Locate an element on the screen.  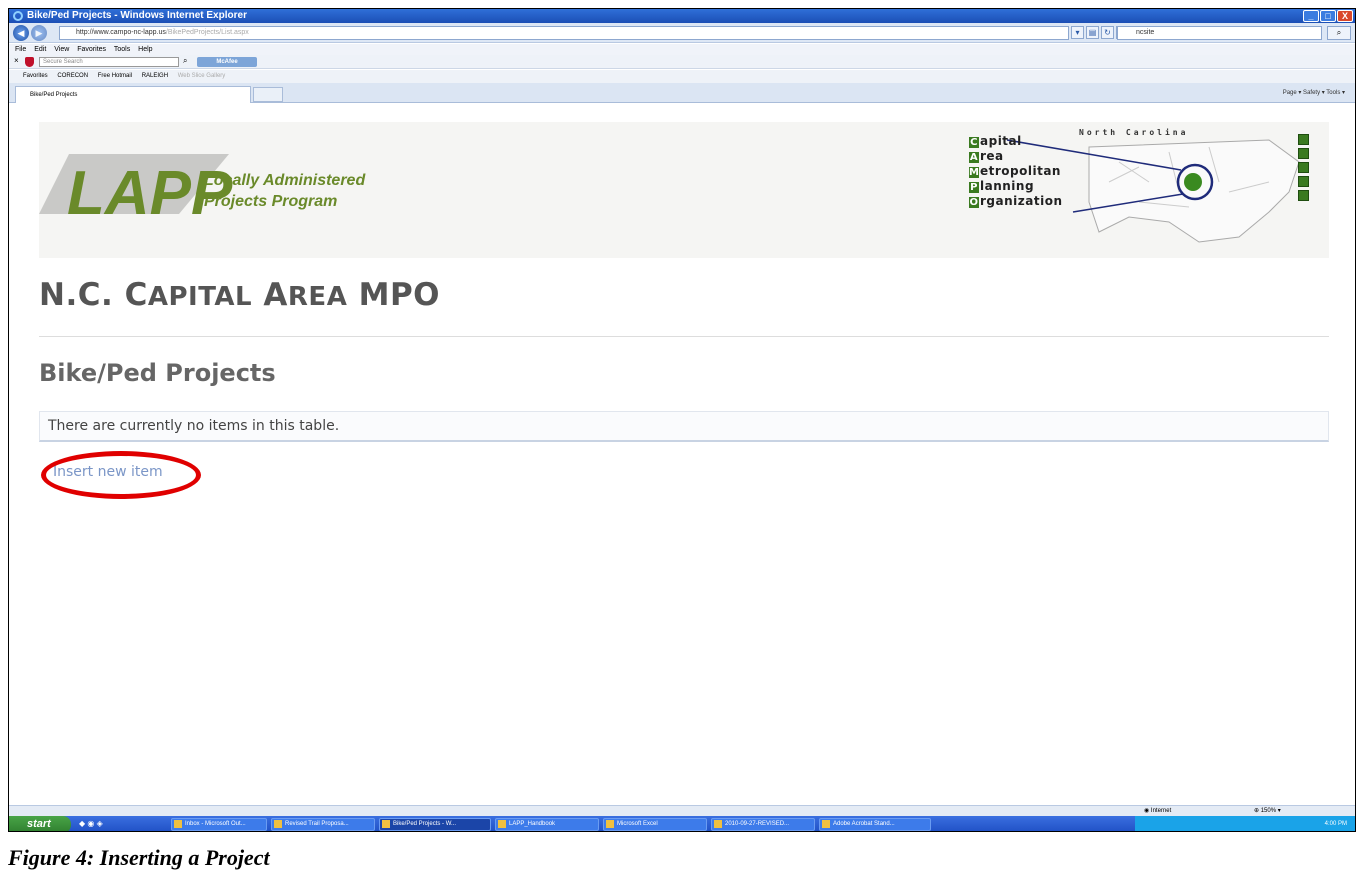
favorites-button: Favorites is located at coordinates (35, 76).